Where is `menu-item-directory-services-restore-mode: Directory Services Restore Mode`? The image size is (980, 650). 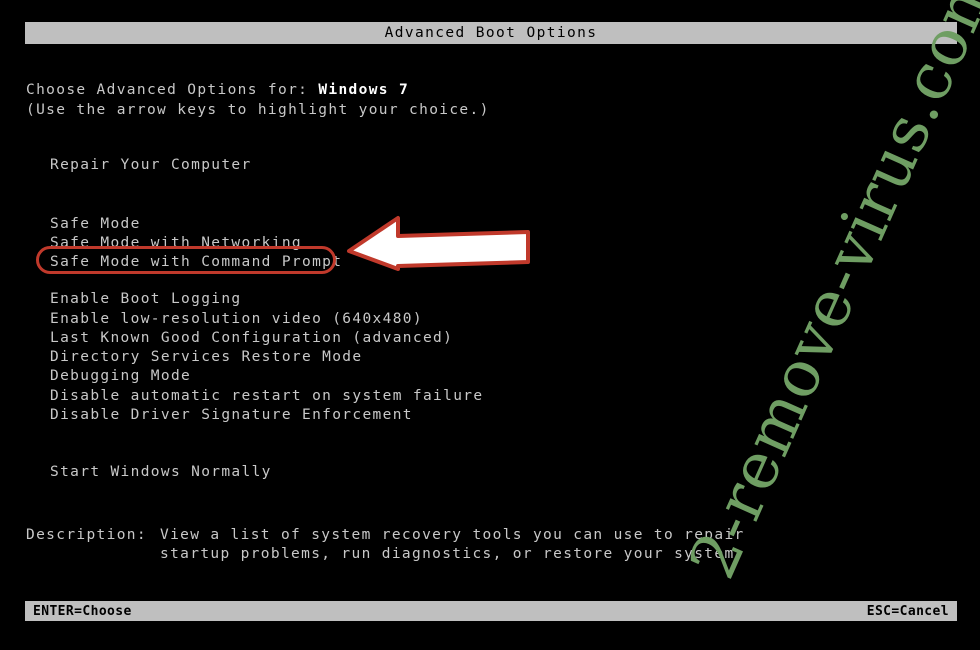 menu-item-directory-services-restore-mode: Directory Services Restore Mode is located at coordinates (206, 357).